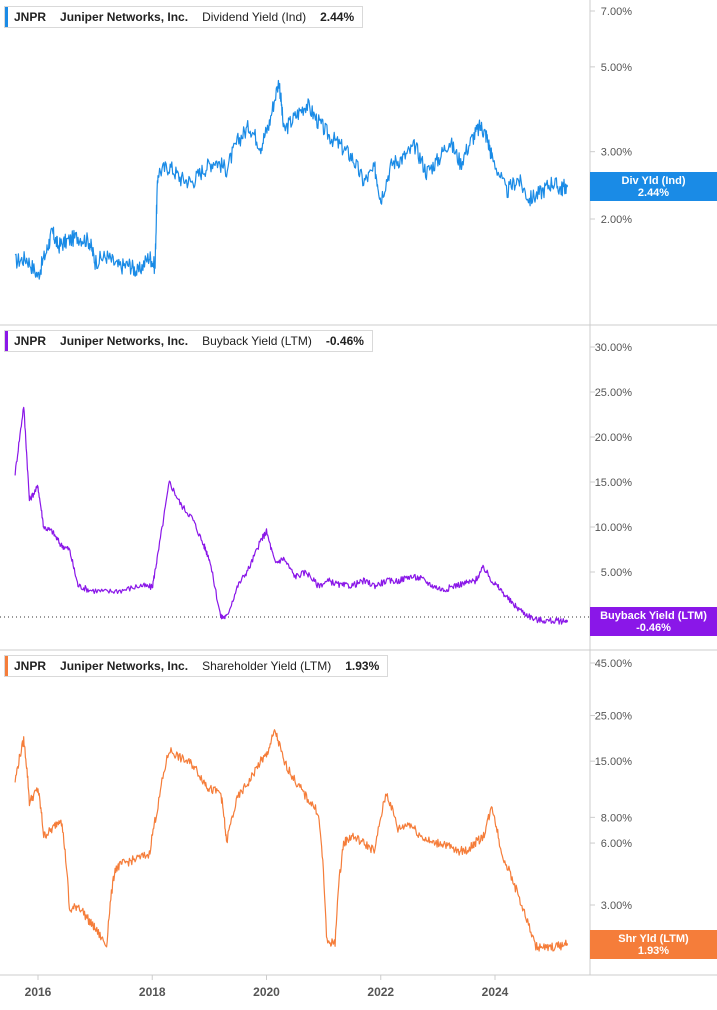  What do you see at coordinates (614, 438) in the screenshot?
I see `y-tick-label: 20.00%` at bounding box center [614, 438].